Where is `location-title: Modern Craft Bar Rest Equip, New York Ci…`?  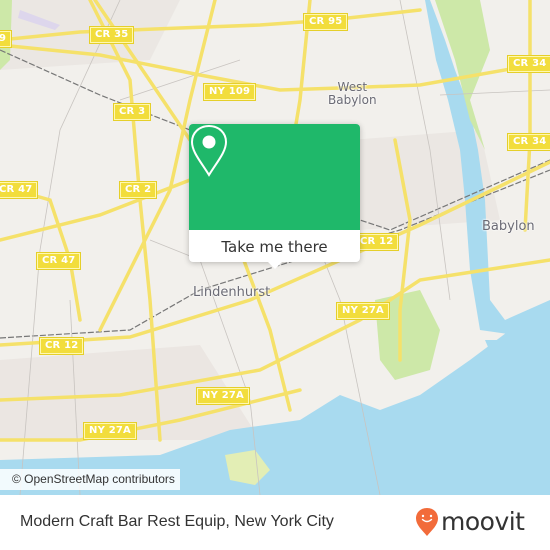
location-title: Modern Craft Bar Rest Equip, New York Ci… is located at coordinates (177, 521).